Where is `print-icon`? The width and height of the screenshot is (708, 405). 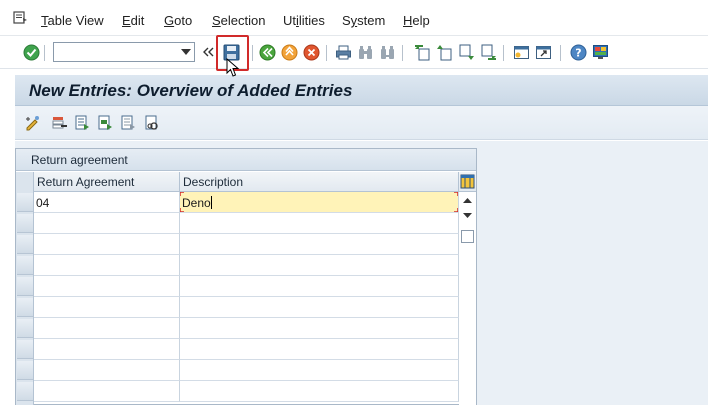 print-icon is located at coordinates (343, 52).